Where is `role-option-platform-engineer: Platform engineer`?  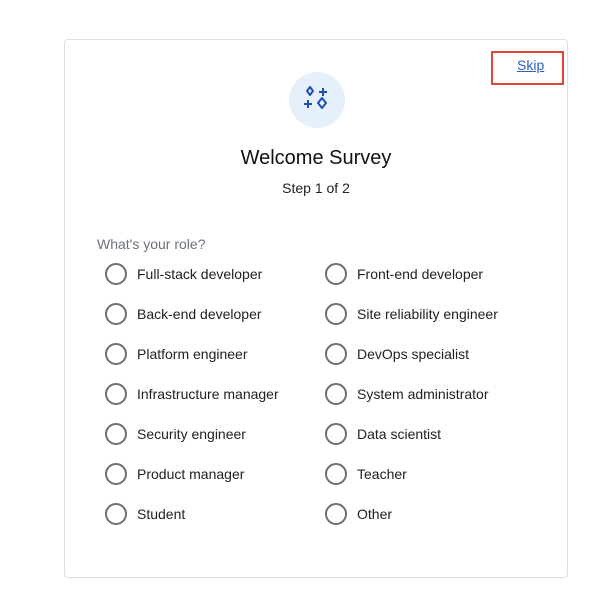
role-option-platform-engineer: Platform engineer is located at coordinates (215, 354).